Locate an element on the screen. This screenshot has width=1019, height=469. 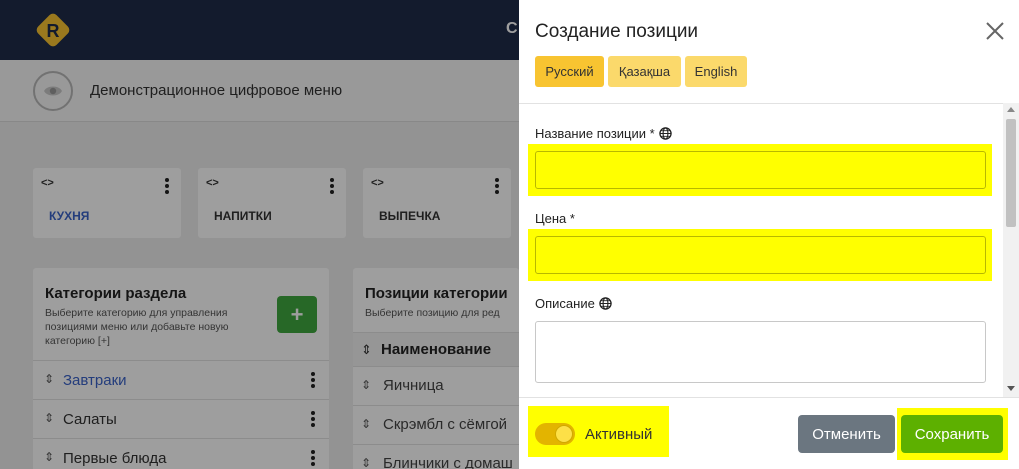
drawer-title: Создание позиции is located at coordinates (617, 31).